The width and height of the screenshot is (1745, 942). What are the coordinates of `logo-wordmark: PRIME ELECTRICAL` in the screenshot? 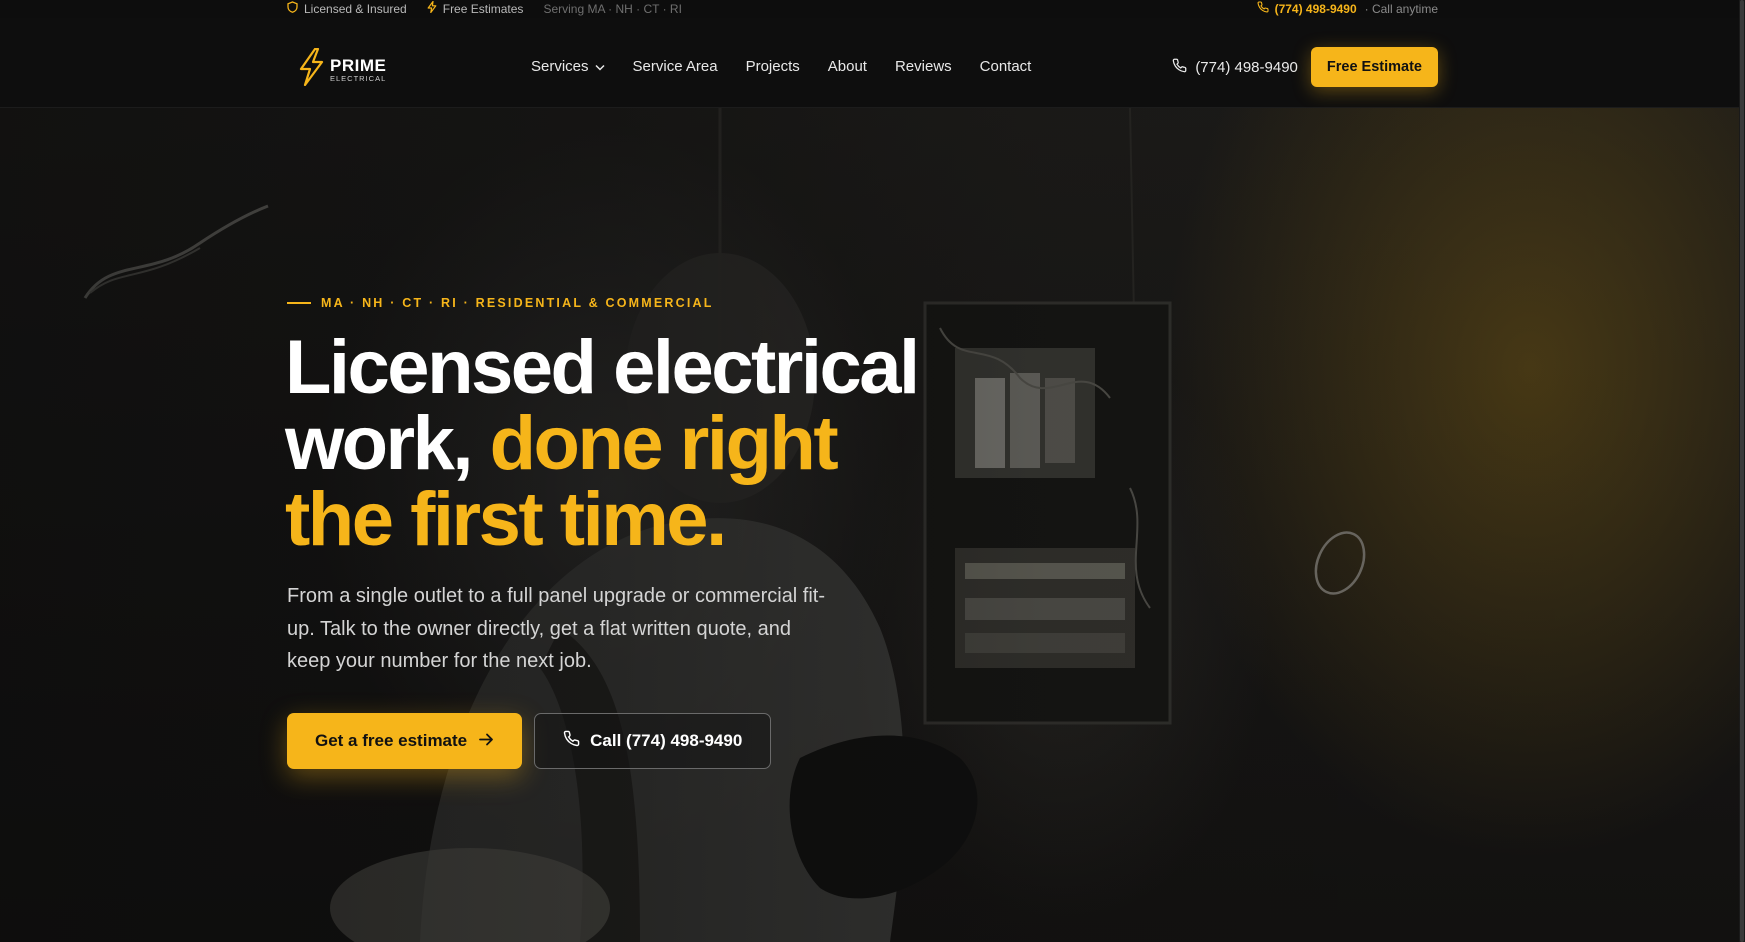 It's located at (358, 70).